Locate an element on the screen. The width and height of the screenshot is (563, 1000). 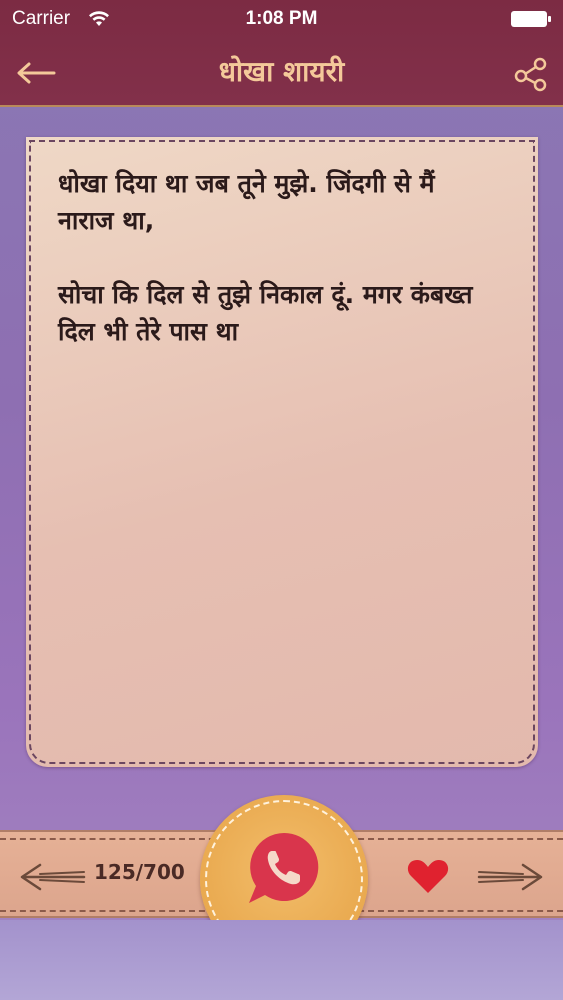
arrow-right-icon is located at coordinates (510, 877).